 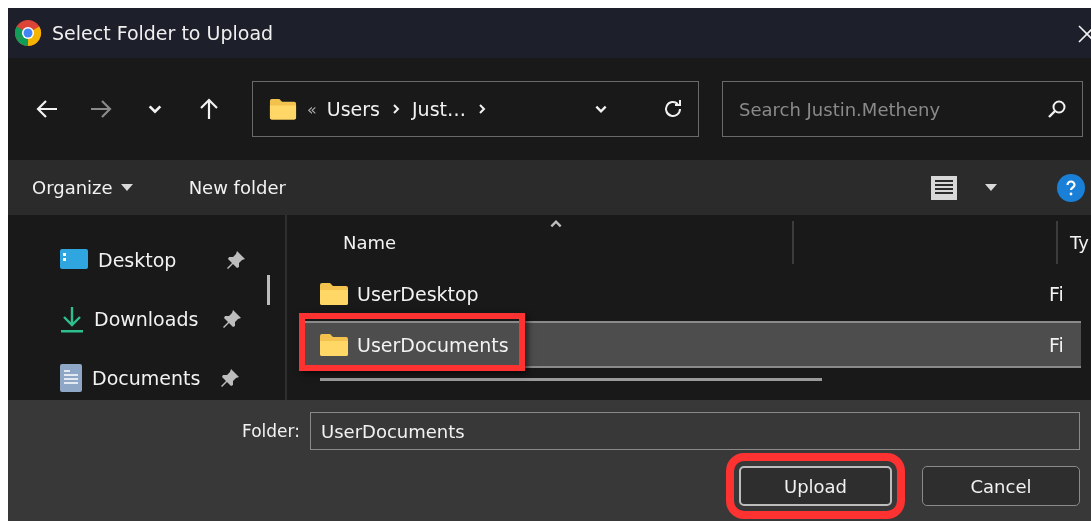 What do you see at coordinates (1057, 109) in the screenshot?
I see `search-icon` at bounding box center [1057, 109].